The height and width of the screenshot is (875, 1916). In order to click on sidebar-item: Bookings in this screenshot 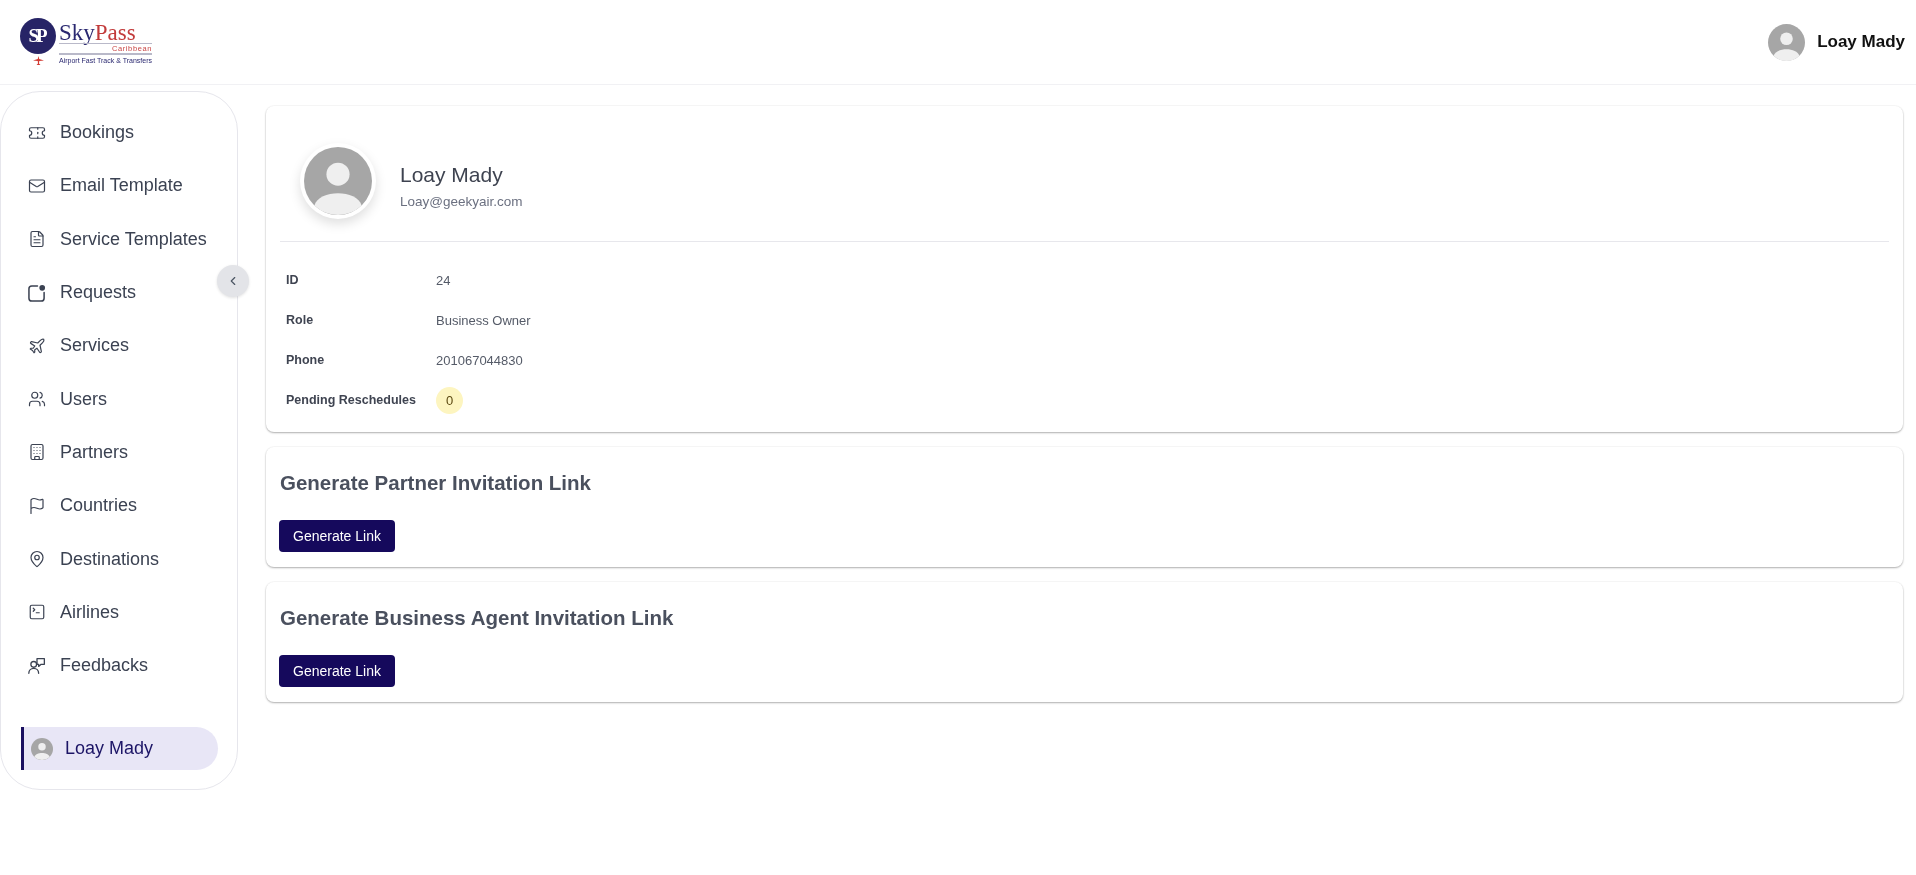, I will do `click(81, 133)`.